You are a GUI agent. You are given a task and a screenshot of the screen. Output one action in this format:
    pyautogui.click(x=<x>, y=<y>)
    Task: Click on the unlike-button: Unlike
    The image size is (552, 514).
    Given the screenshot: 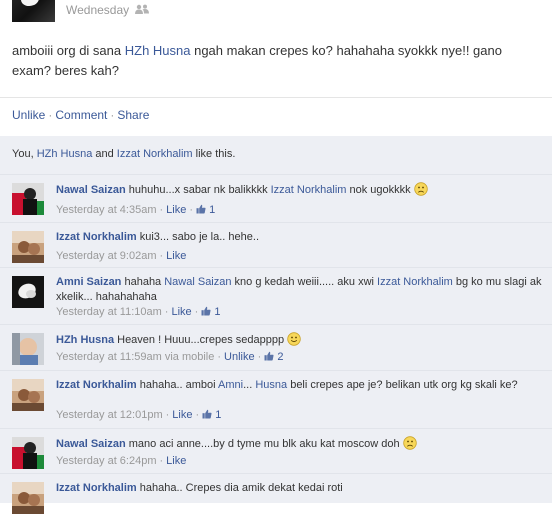 What is the action you would take?
    pyautogui.click(x=28, y=115)
    